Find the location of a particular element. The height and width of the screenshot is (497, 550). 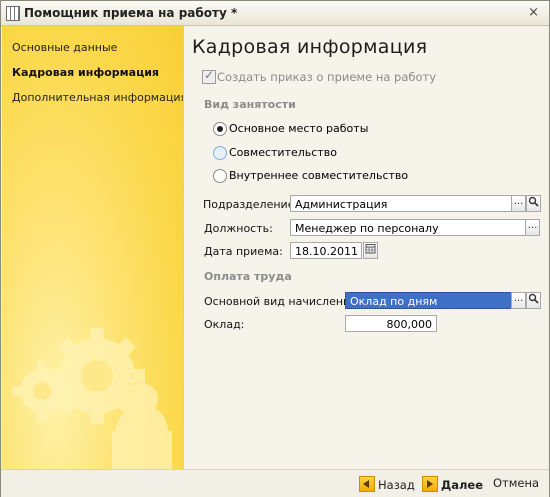

footer-bar: Назад Далее Отмена is located at coordinates (275, 483).